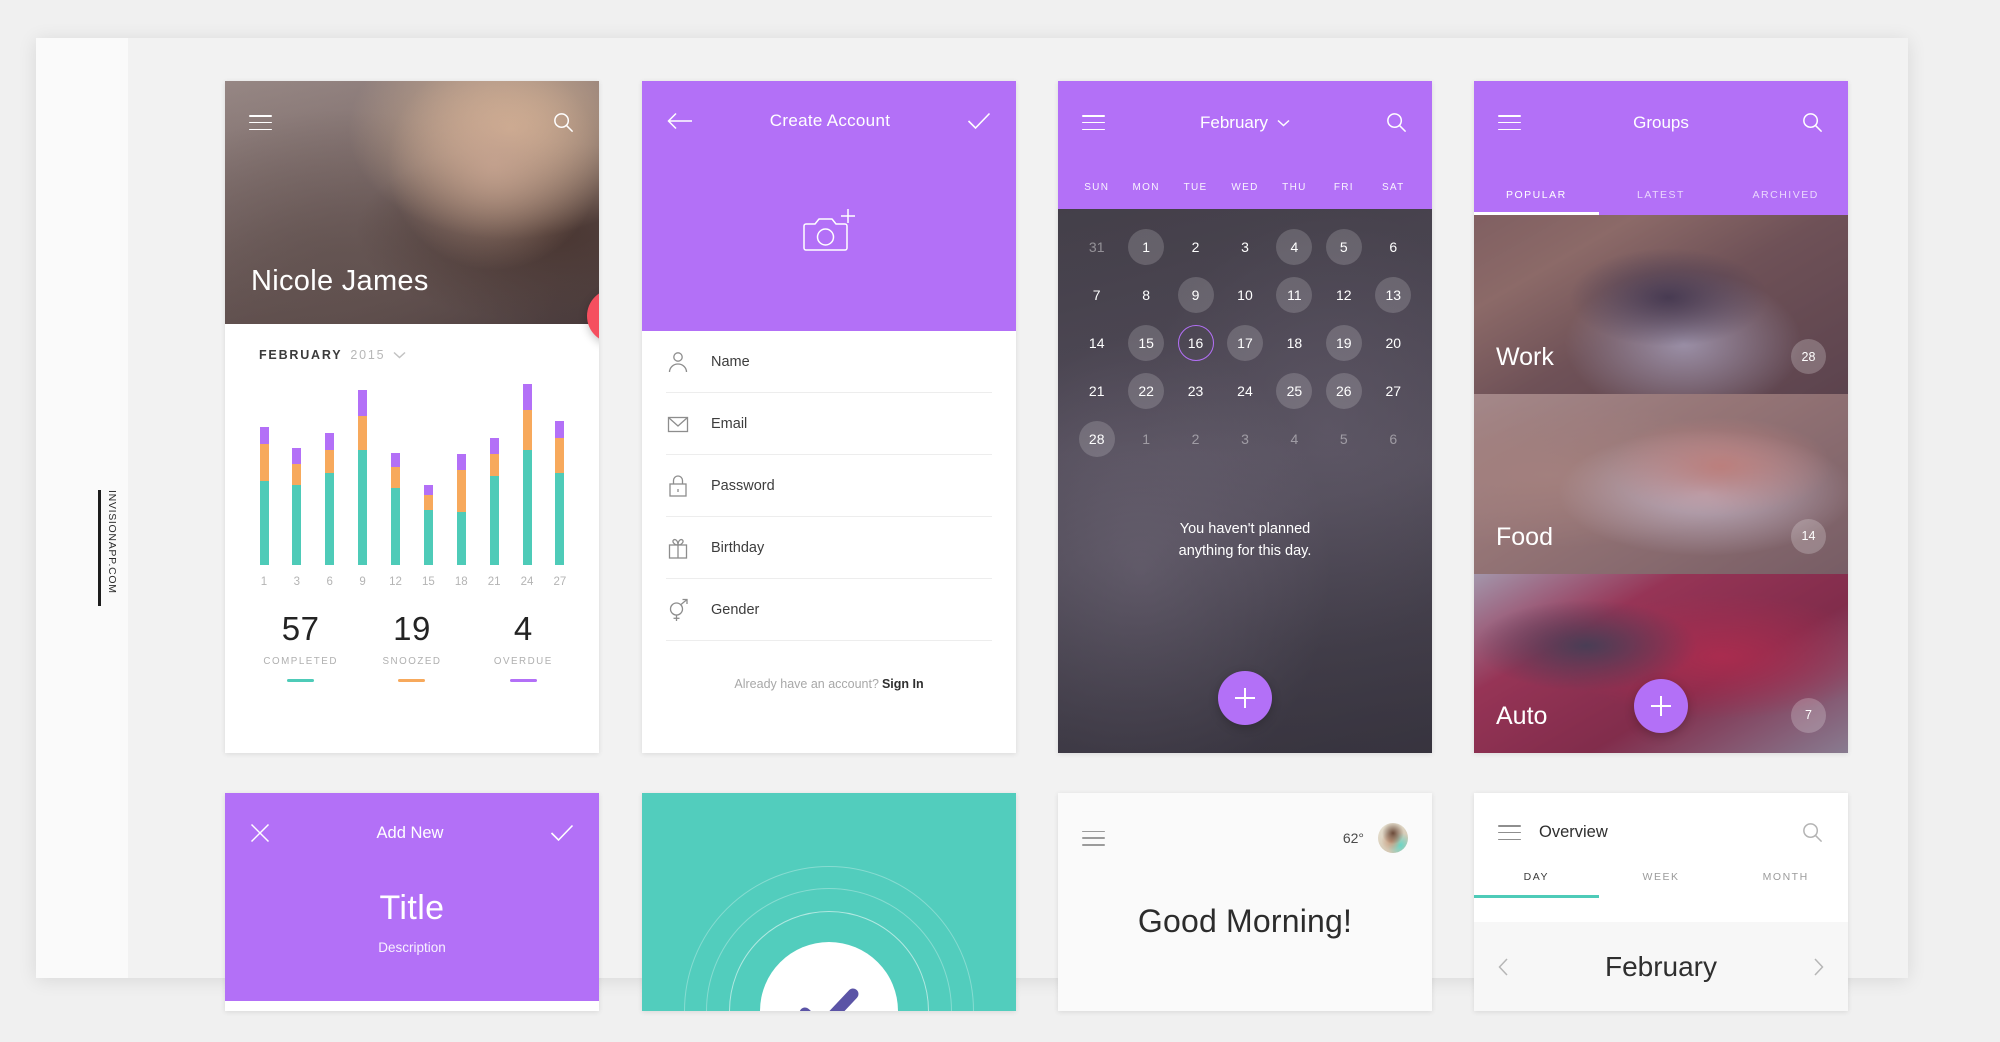  Describe the element at coordinates (1393, 343) in the screenshot. I see `calendar-day-cell: 20` at that location.